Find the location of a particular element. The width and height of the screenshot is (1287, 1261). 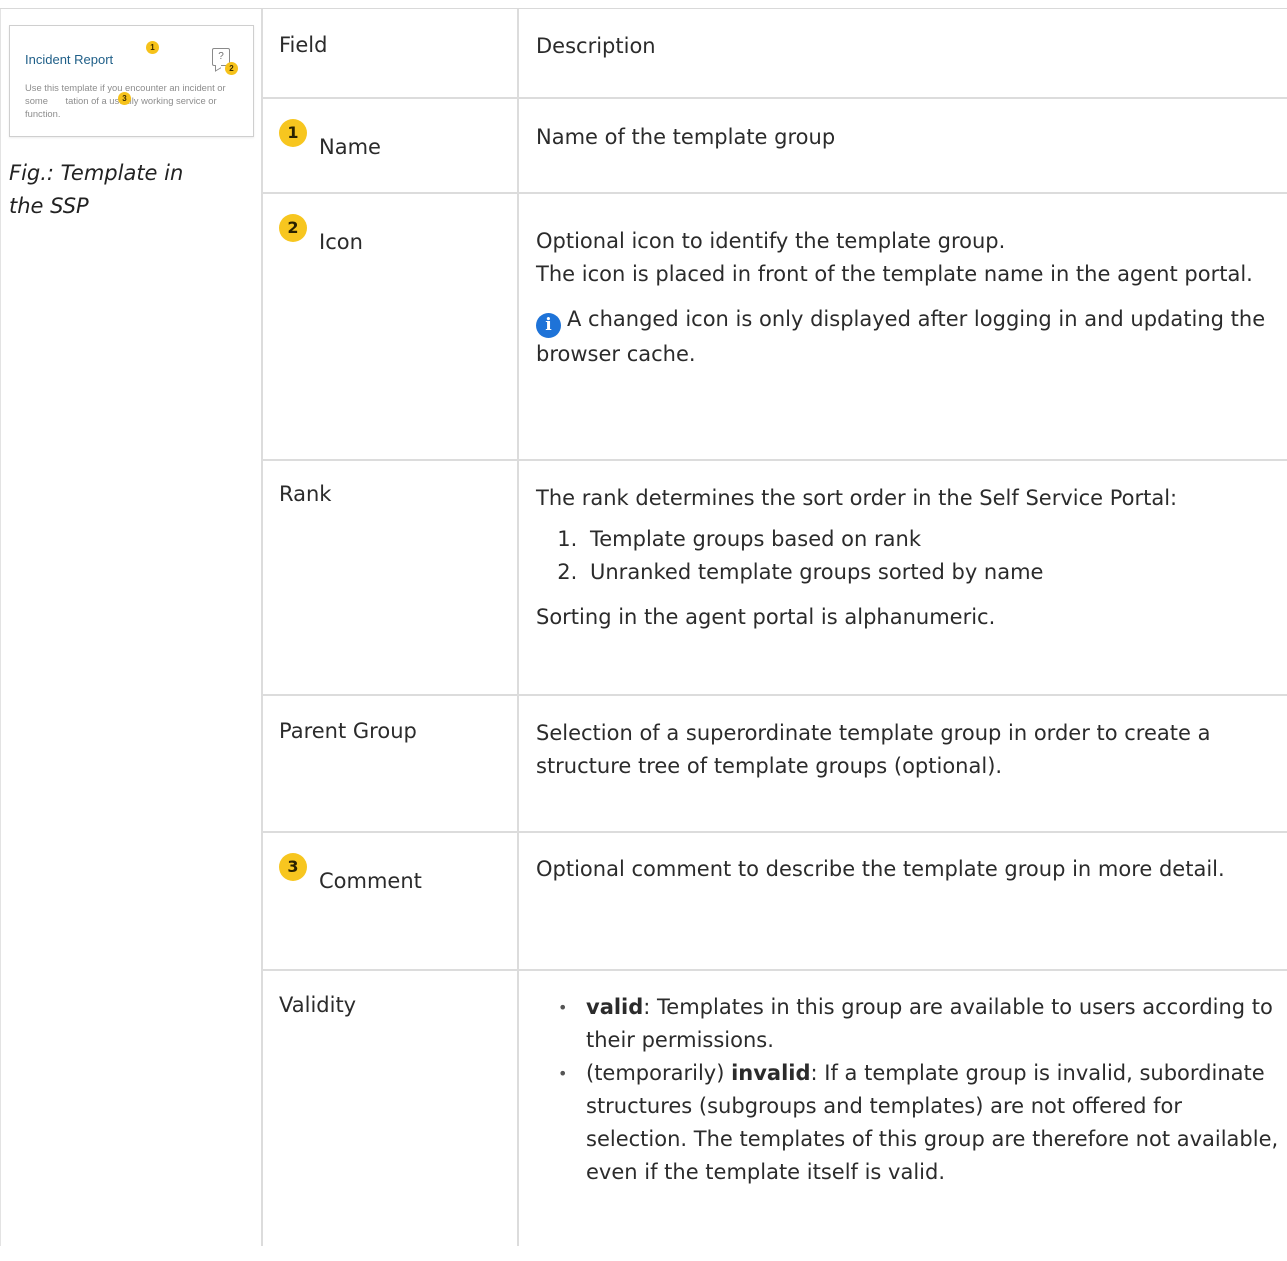

thumbnail-badge-1: 1 is located at coordinates (152, 47).